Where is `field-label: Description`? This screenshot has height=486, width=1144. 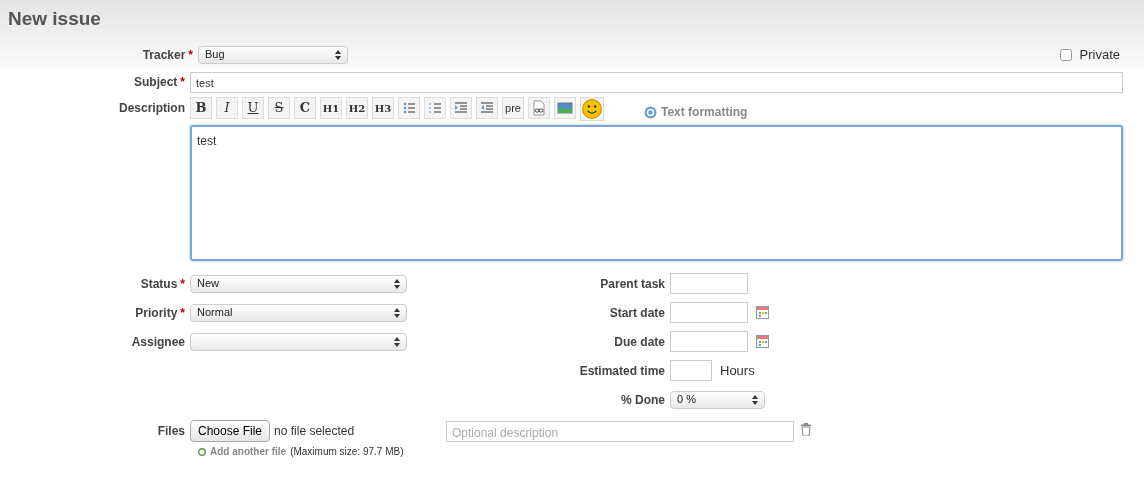
field-label: Description is located at coordinates (152, 108).